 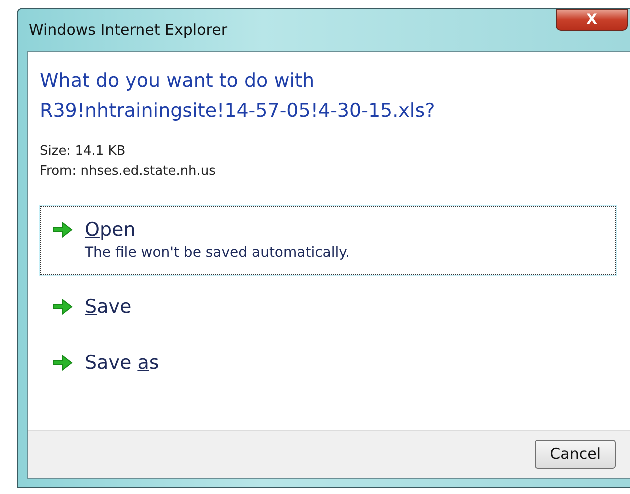 I want to click on question-text: What do you want to do with, so click(x=178, y=81).